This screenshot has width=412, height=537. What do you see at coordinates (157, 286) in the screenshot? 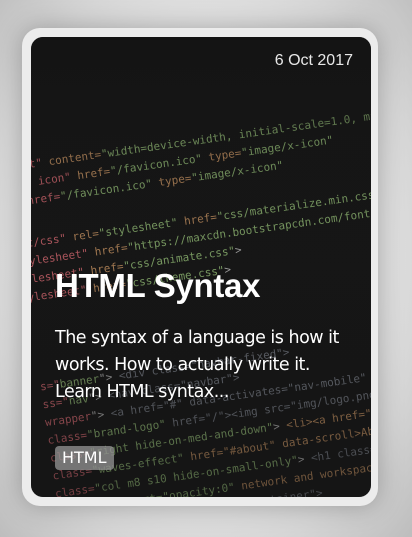
I see `post-title: HTML Syntax` at bounding box center [157, 286].